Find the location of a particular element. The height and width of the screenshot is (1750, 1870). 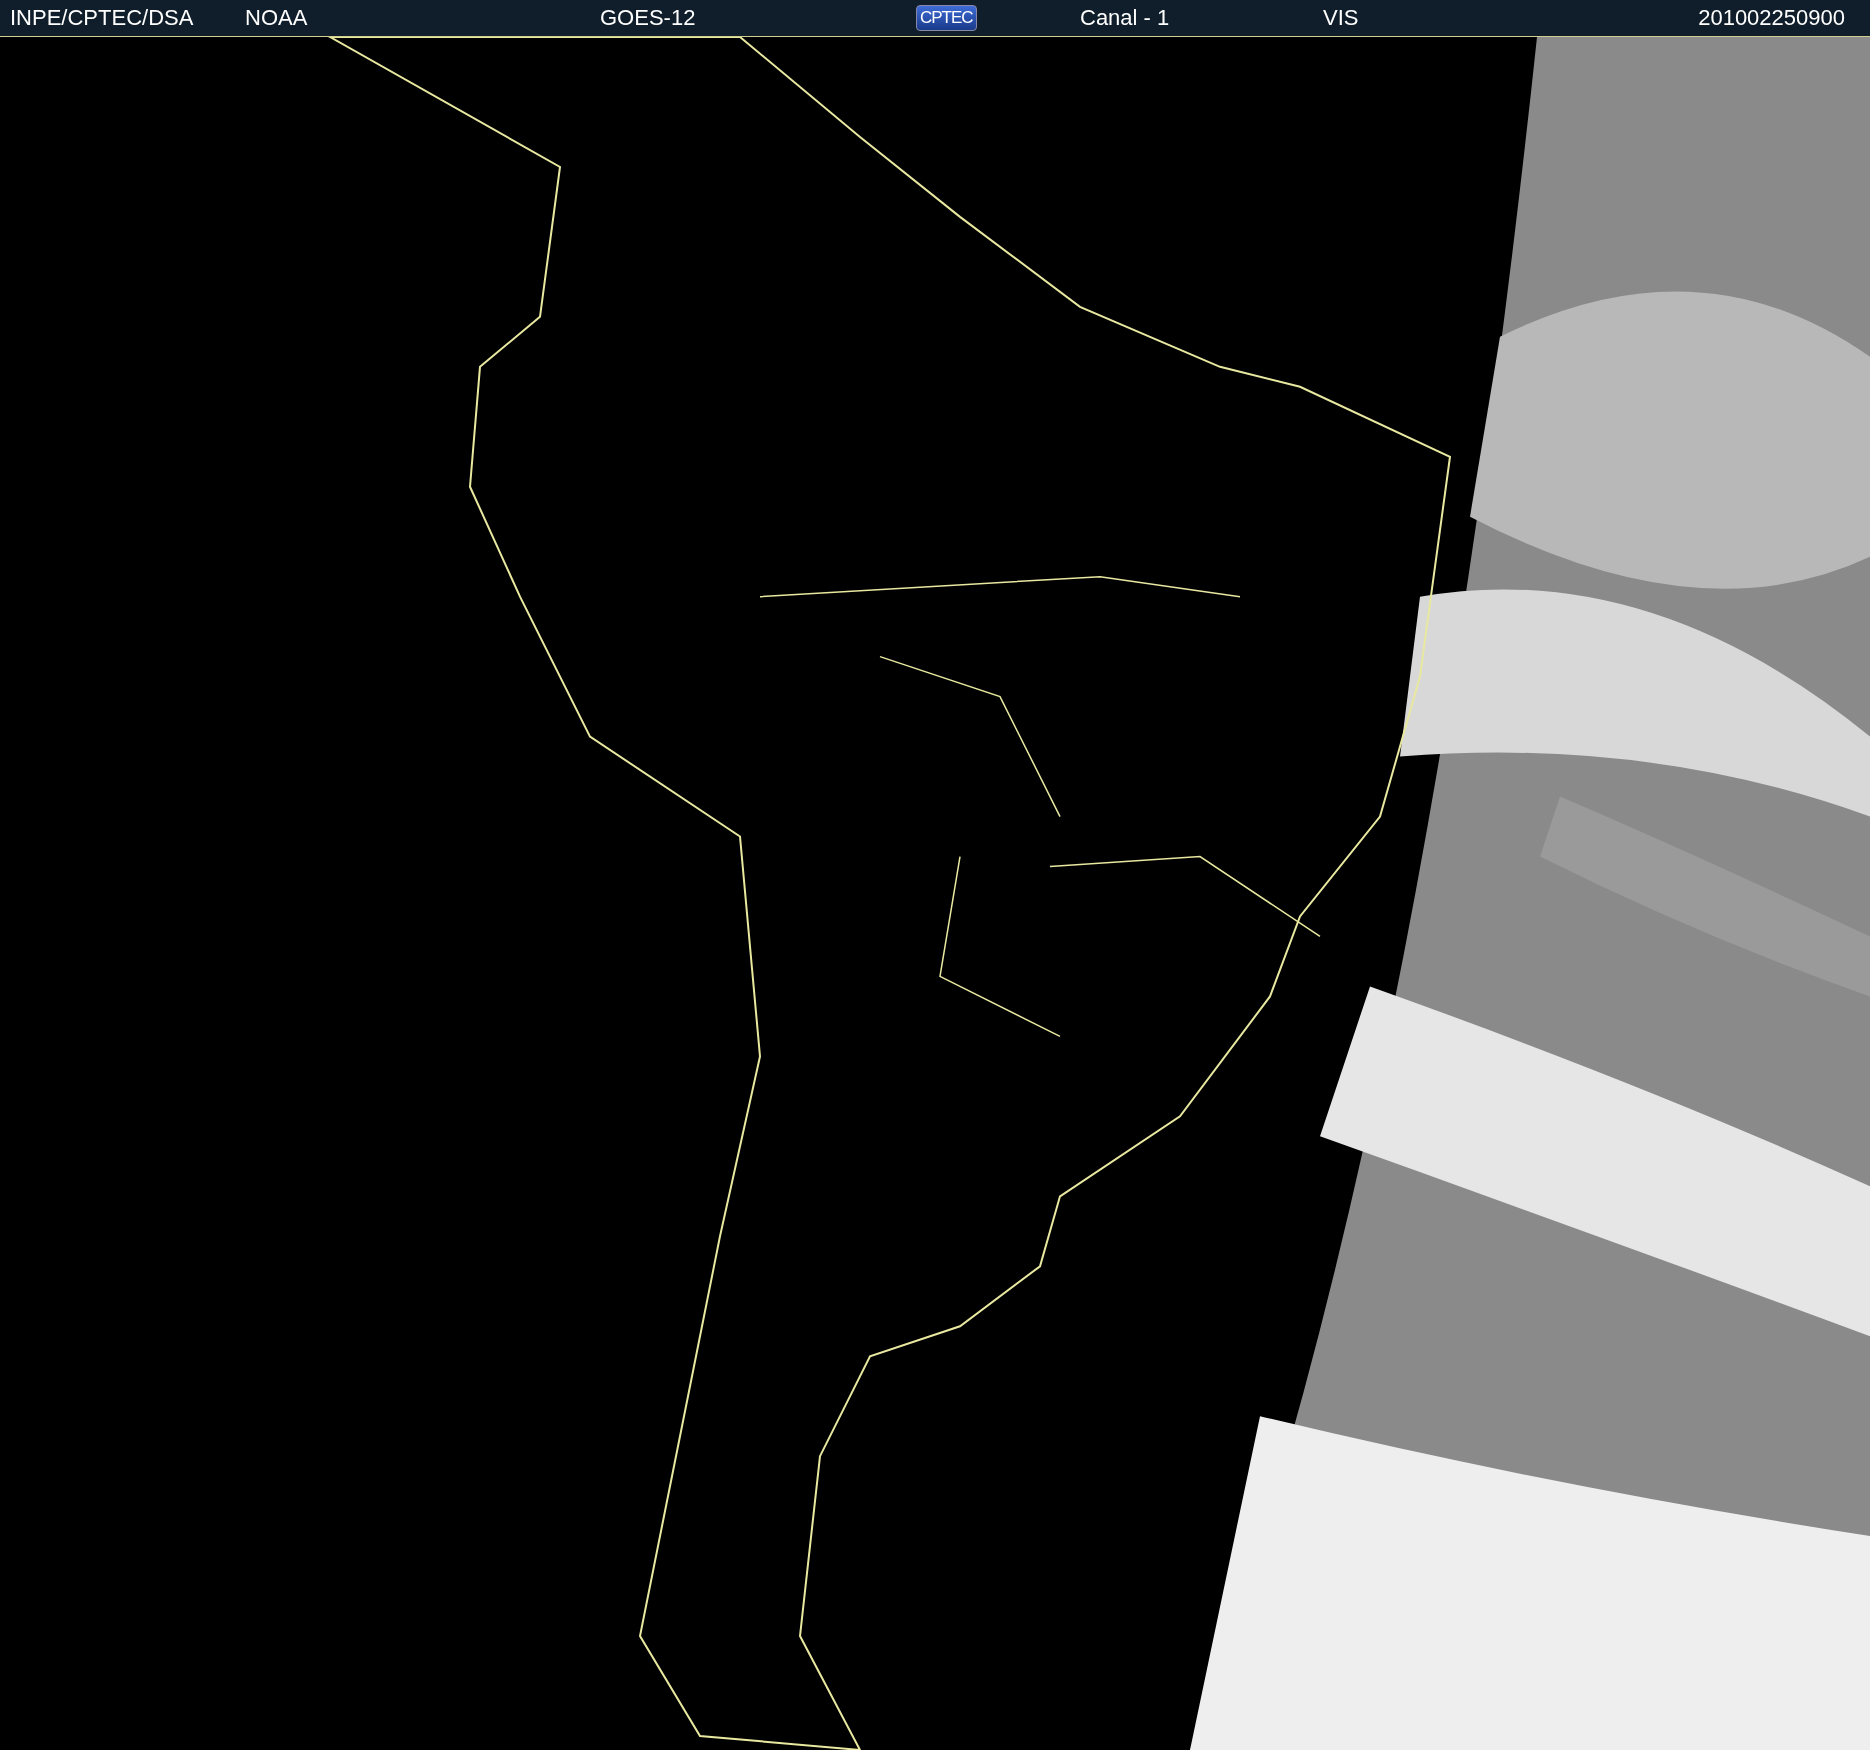

channel-label: Canal - 1 is located at coordinates (1125, 18).